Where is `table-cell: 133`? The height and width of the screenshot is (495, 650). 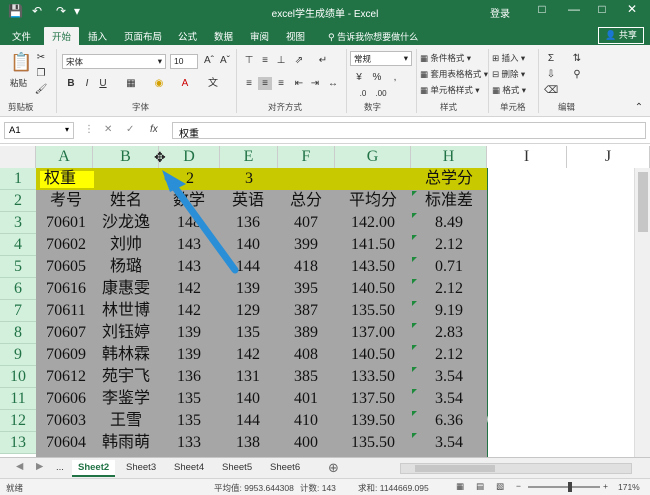
table-cell: 133 is located at coordinates (189, 443).